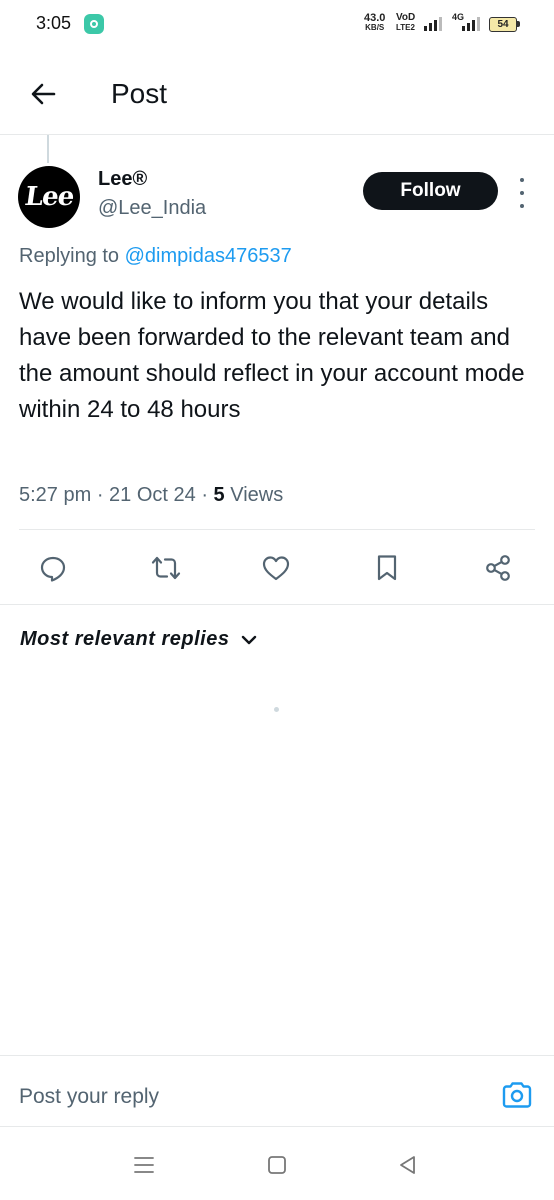 Image resolution: width=554 pixels, height=1200 pixels. What do you see at coordinates (375, 18) in the screenshot?
I see `network-speed-value: 43.0` at bounding box center [375, 18].